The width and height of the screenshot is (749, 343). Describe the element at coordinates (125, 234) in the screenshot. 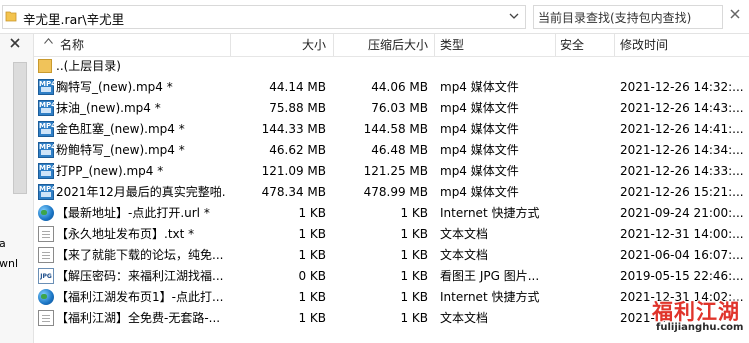

I see `file-name: 【永久地址发布页】.txt *` at that location.